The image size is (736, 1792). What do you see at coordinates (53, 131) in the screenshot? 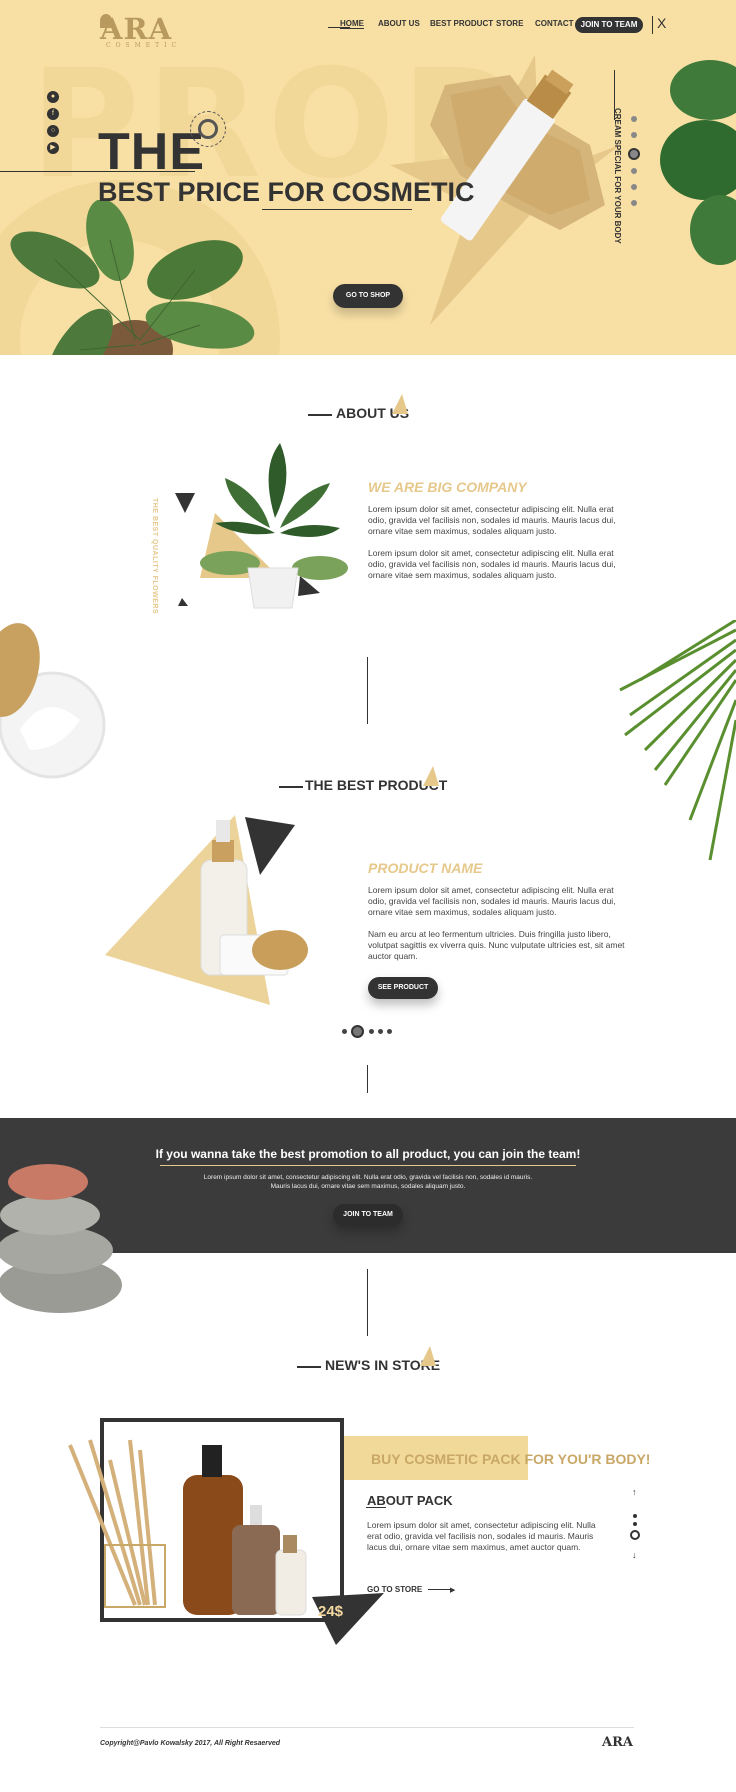
I see `instagram-icon: ○` at bounding box center [53, 131].